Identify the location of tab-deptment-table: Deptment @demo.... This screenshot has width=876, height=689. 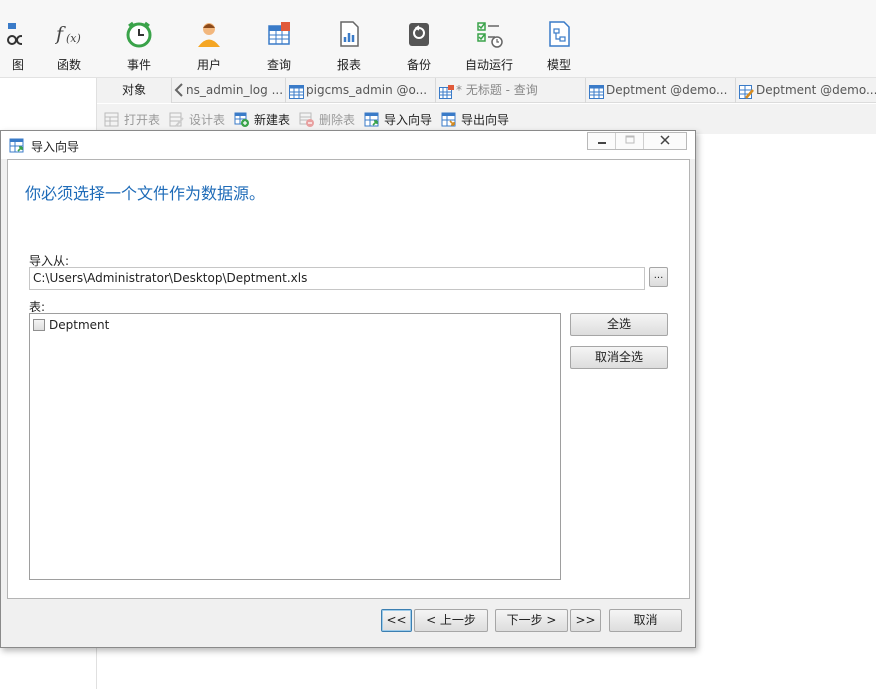
(661, 90).